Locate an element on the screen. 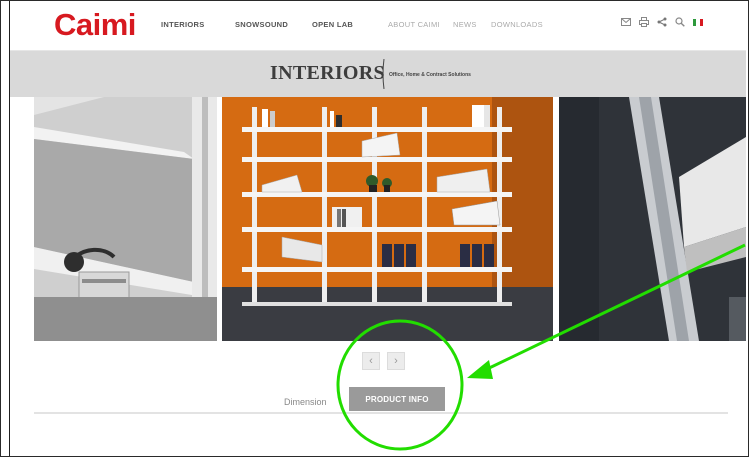 The width and height of the screenshot is (749, 457). section-title: INTERIORS is located at coordinates (327, 73).